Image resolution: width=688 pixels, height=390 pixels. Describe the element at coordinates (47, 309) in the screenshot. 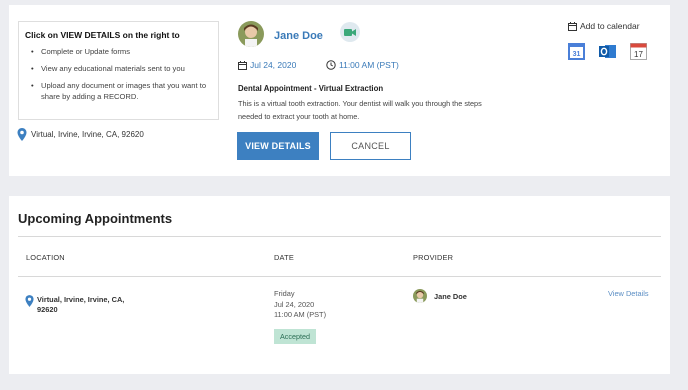

I see `row-location-line2: 92620` at that location.